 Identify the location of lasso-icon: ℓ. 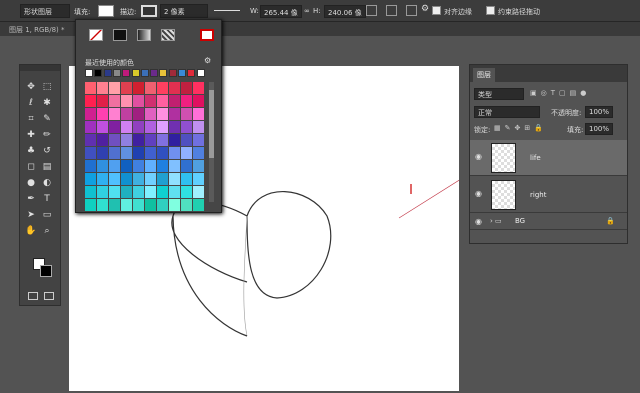
(31, 103).